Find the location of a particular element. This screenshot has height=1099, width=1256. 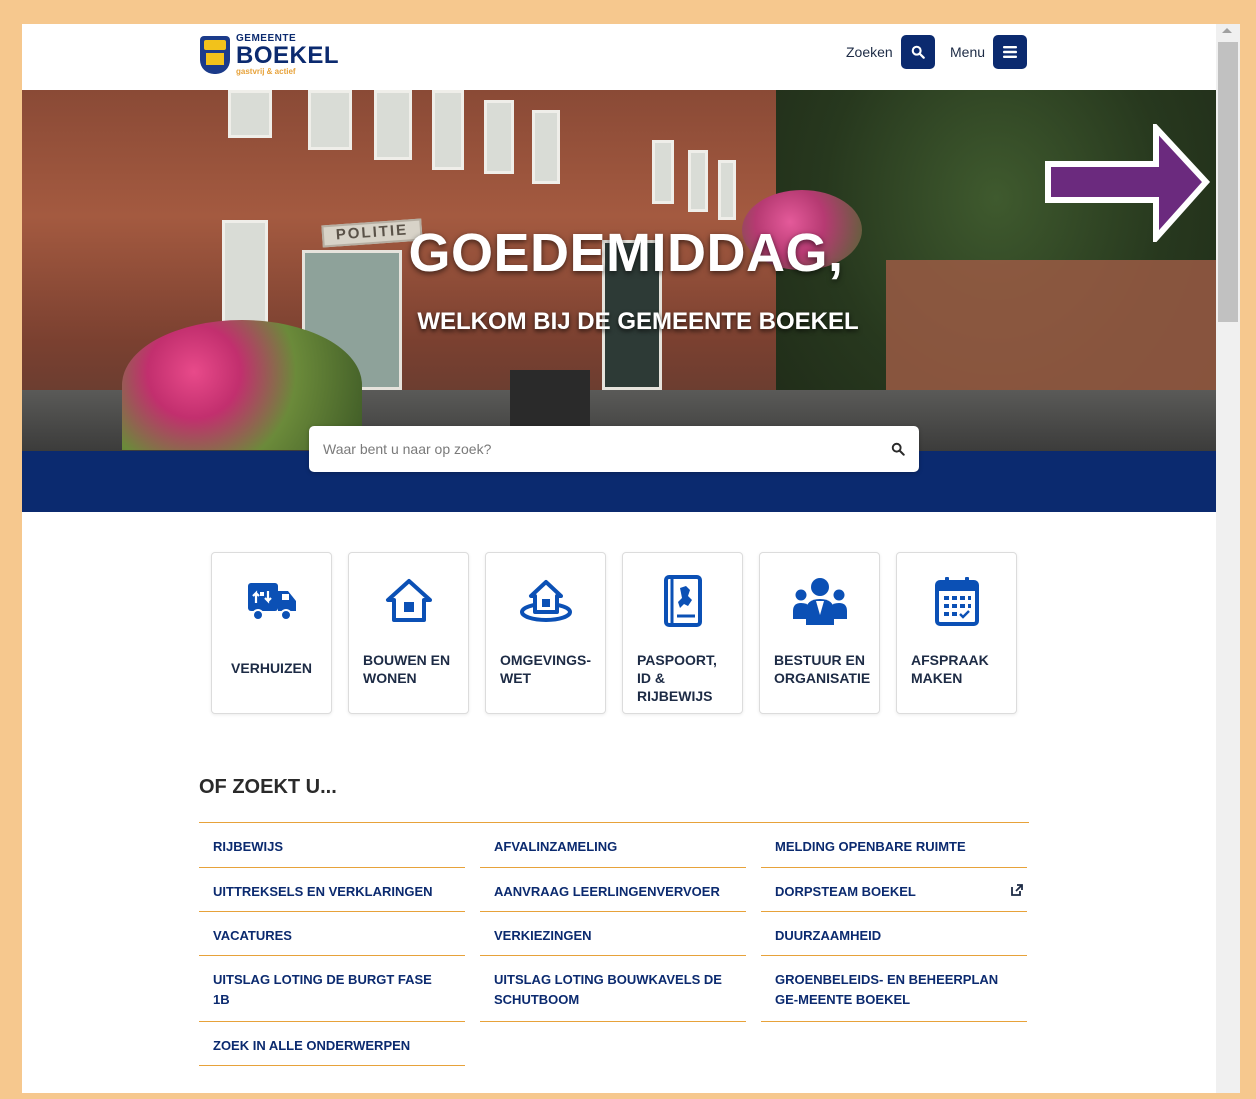

tile-verhuizen: VERHUIZEN is located at coordinates (271, 633).